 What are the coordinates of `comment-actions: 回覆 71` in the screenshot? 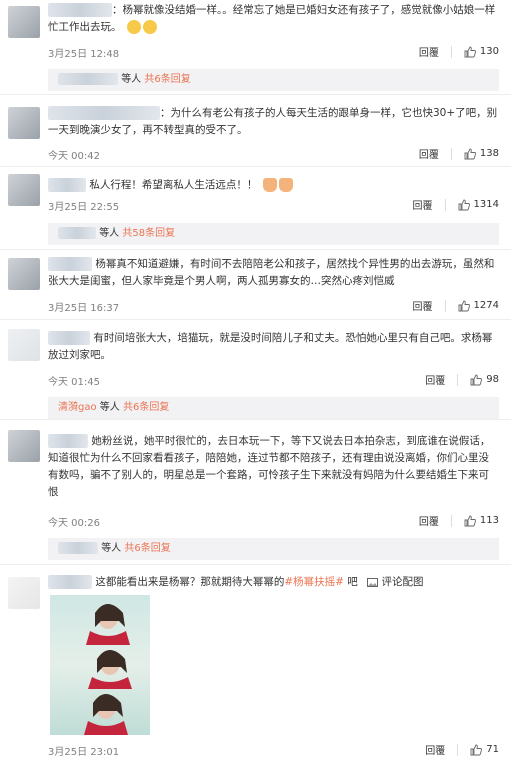 It's located at (462, 749).